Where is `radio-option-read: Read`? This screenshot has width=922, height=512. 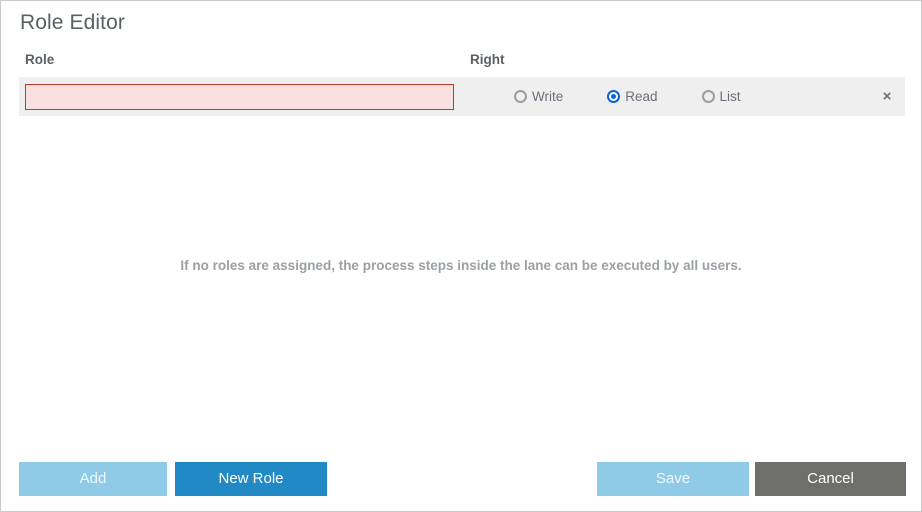
radio-option-read: Read is located at coordinates (632, 96).